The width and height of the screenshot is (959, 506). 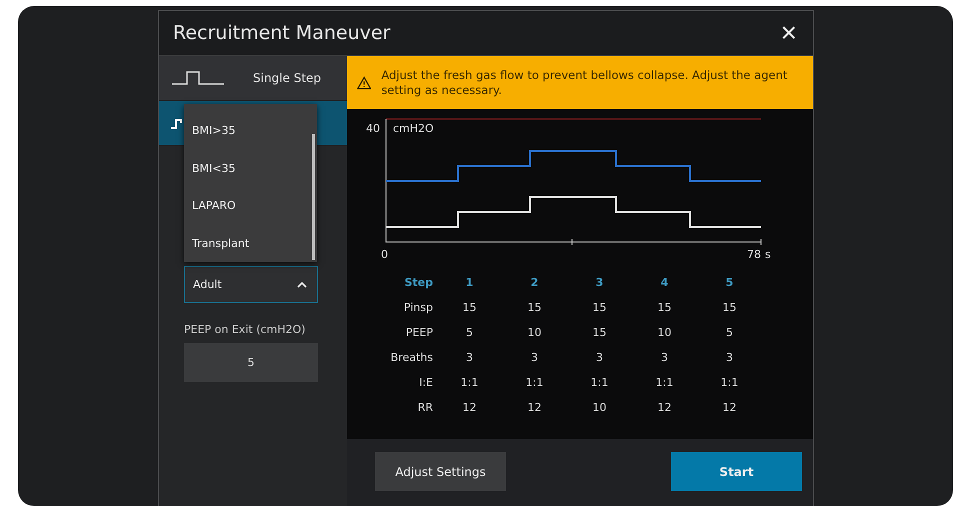 I want to click on axis-unit: cmH2O, so click(x=413, y=128).